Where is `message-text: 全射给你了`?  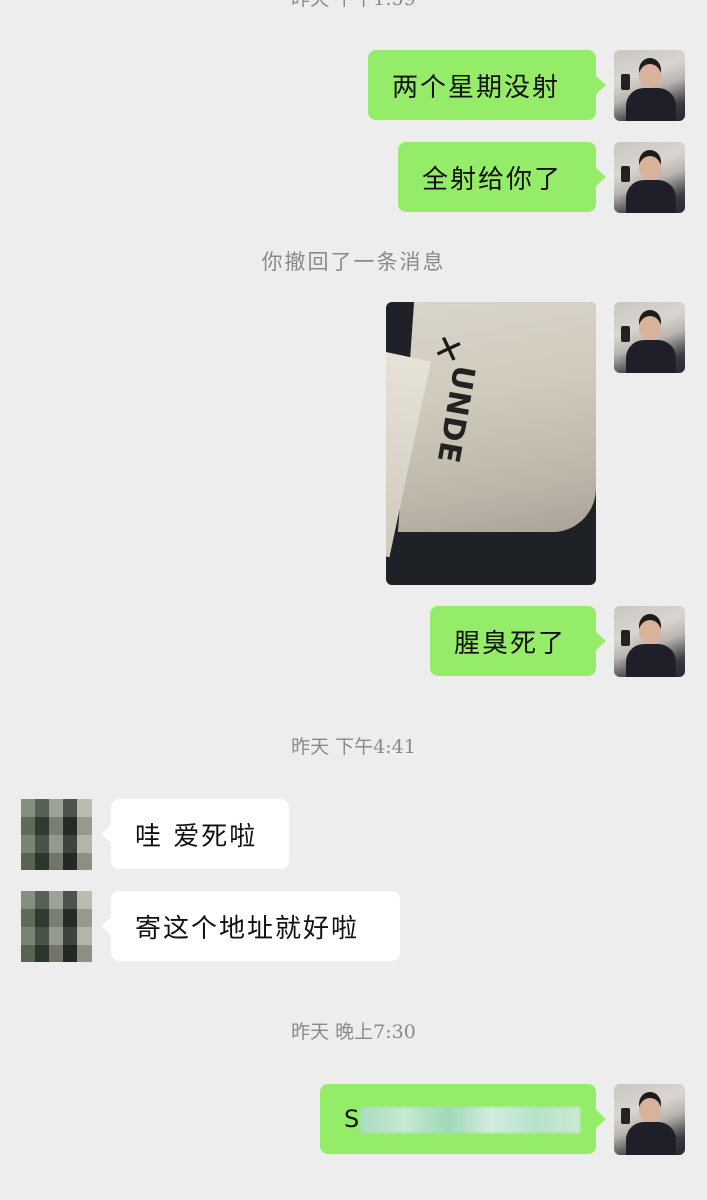
message-text: 全射给你了 is located at coordinates (492, 179).